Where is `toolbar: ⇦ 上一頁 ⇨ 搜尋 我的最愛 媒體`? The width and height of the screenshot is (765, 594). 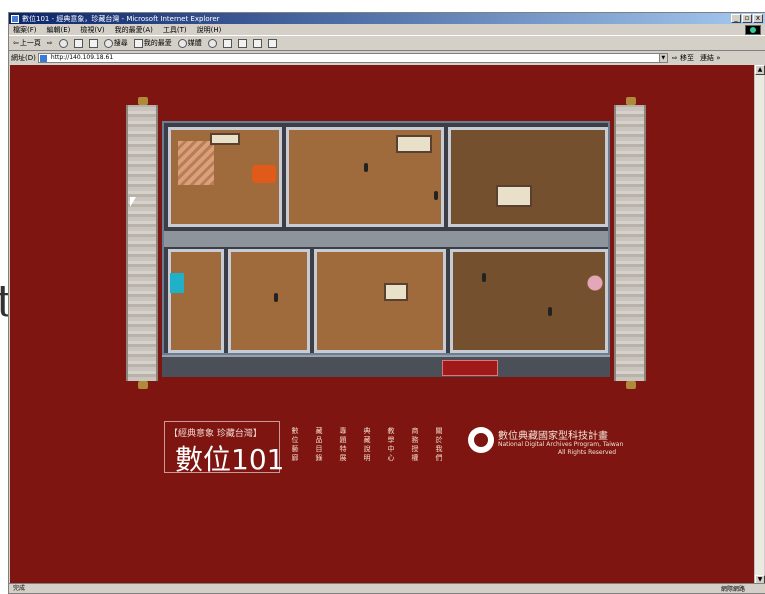
toolbar: ⇦ 上一頁 ⇨ 搜尋 我的最愛 媒體 is located at coordinates (387, 43).